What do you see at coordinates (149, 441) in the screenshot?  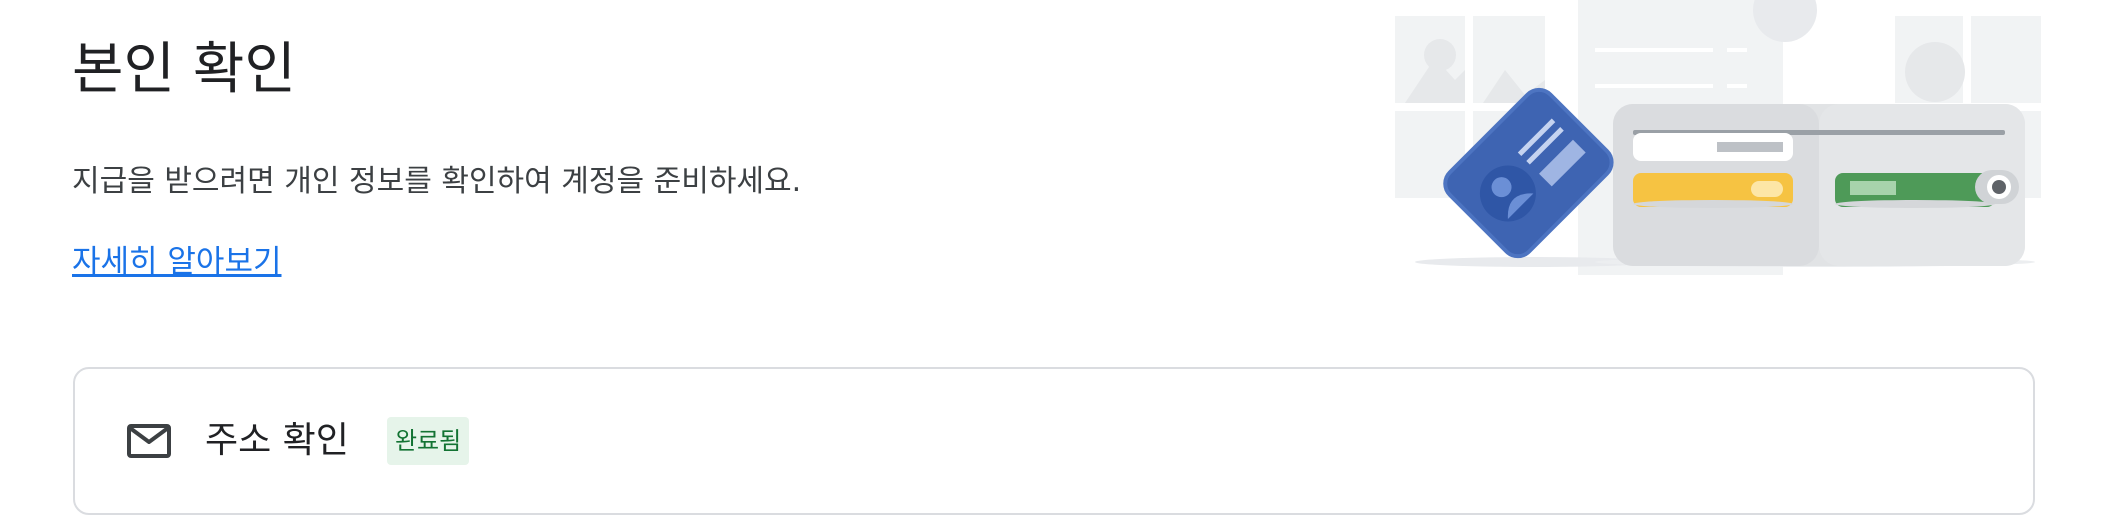 I see `mail-icon` at bounding box center [149, 441].